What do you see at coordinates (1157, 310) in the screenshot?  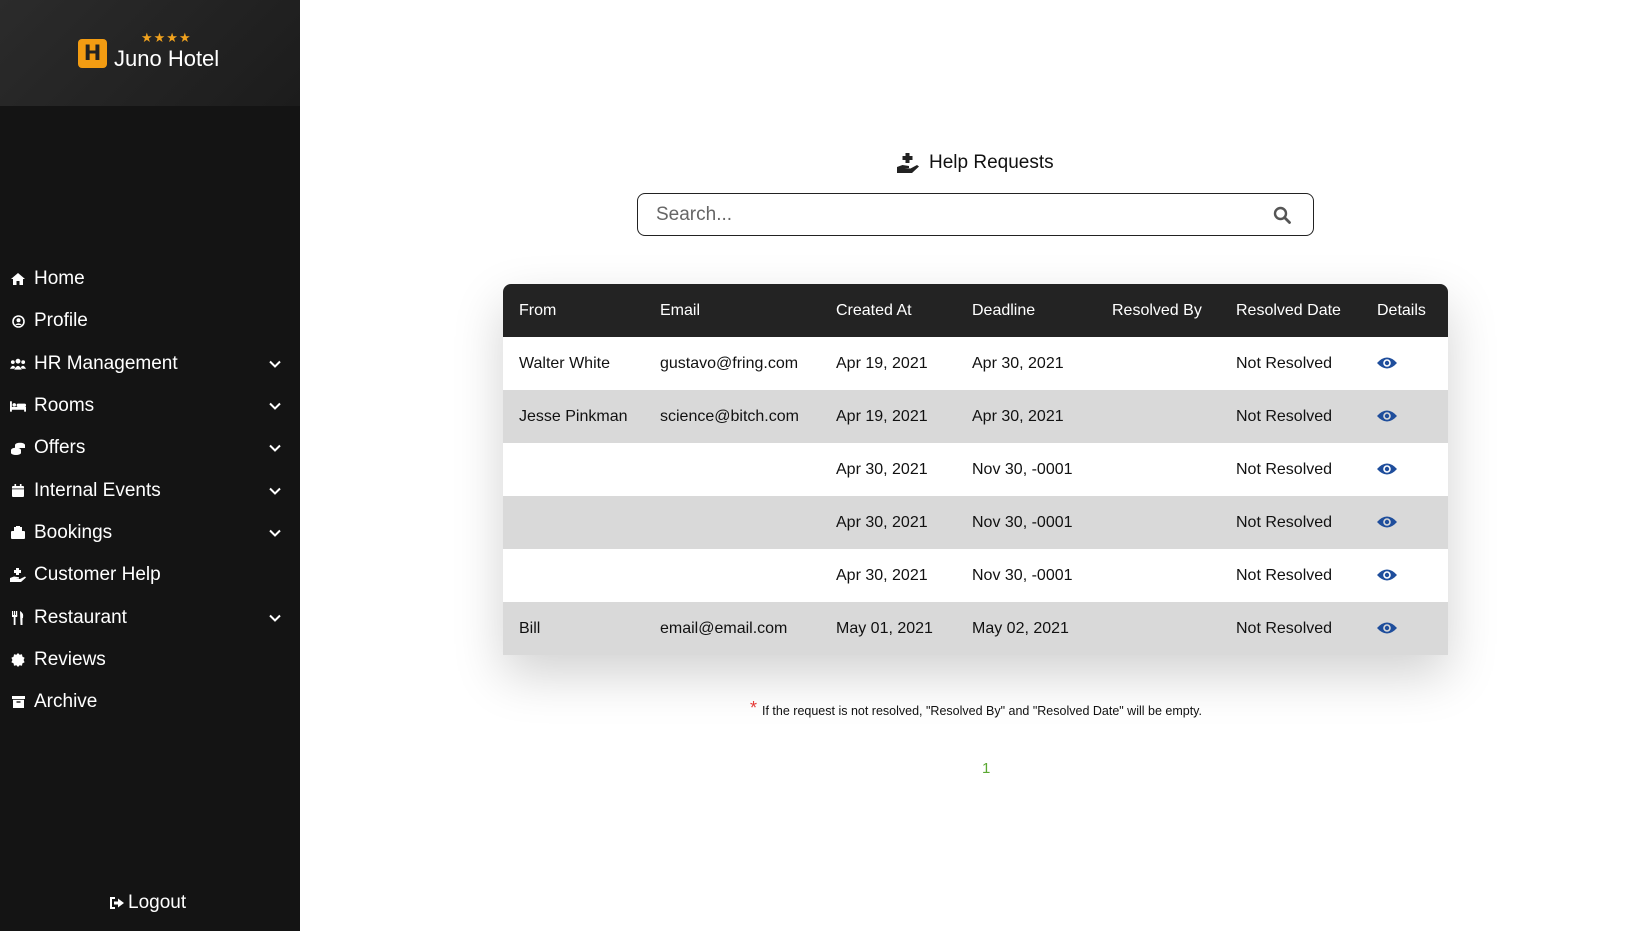 I see `column-header-resolved-by: Resolved By` at bounding box center [1157, 310].